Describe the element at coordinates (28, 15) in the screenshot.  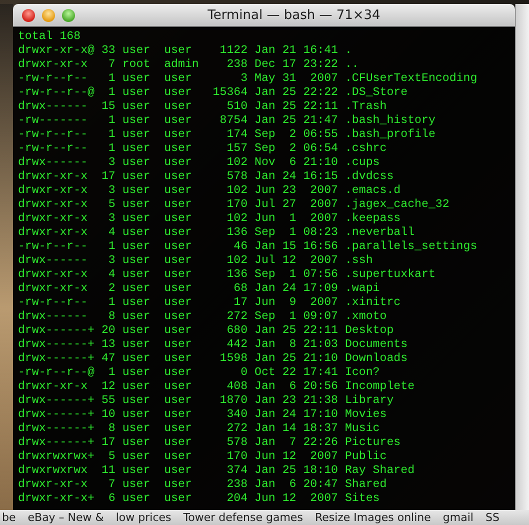
I see `close-button` at that location.